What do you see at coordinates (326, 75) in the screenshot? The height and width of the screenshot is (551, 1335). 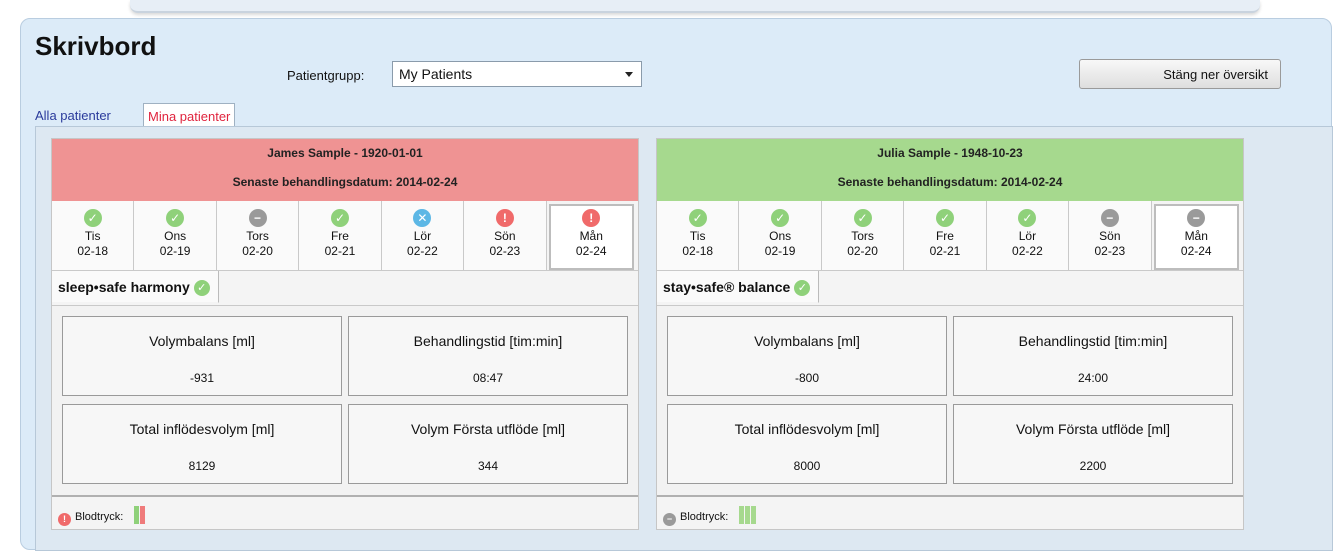 I see `patient-group-label: Patientgrupp:` at bounding box center [326, 75].